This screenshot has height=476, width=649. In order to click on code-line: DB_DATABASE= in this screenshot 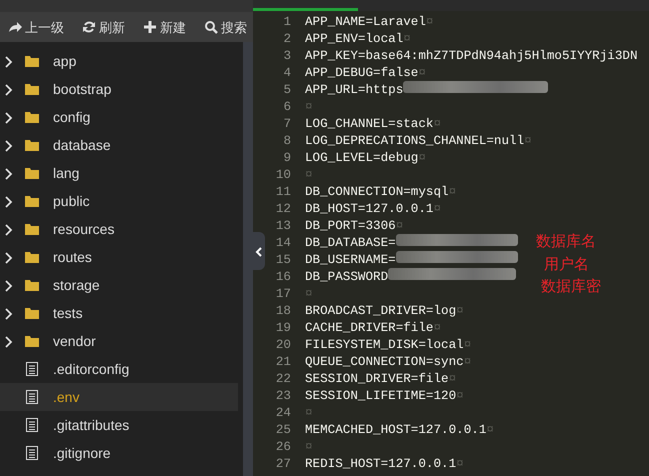, I will do `click(350, 243)`.